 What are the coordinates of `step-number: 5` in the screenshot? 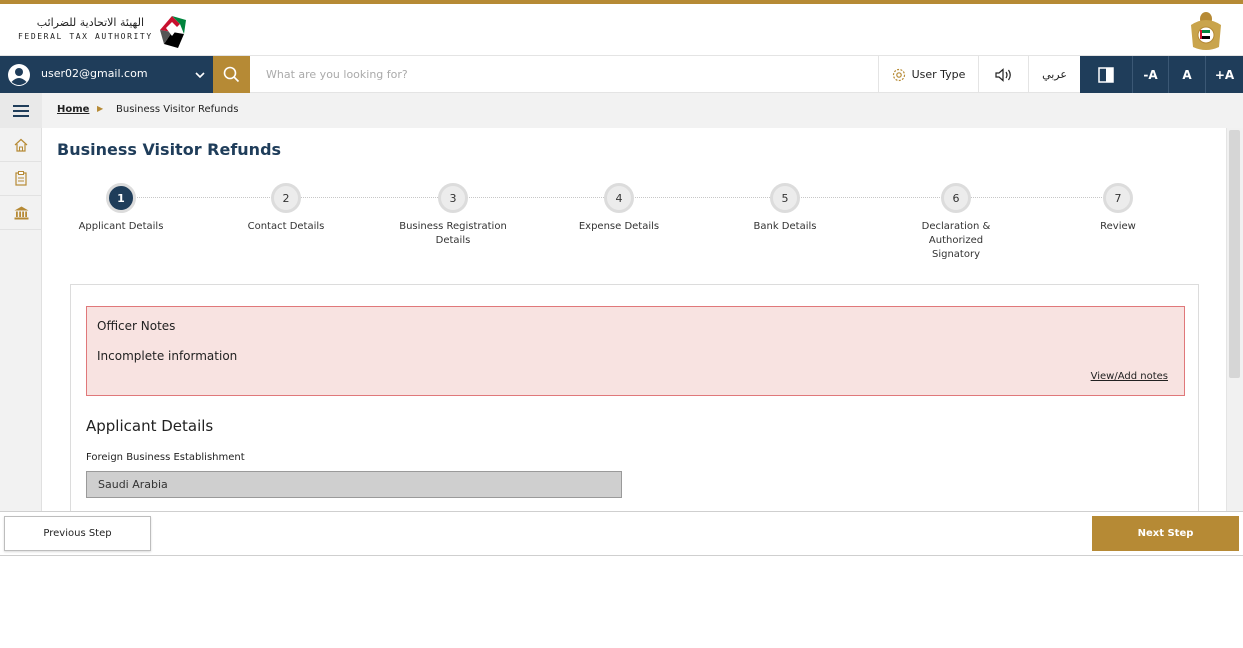 It's located at (785, 198).